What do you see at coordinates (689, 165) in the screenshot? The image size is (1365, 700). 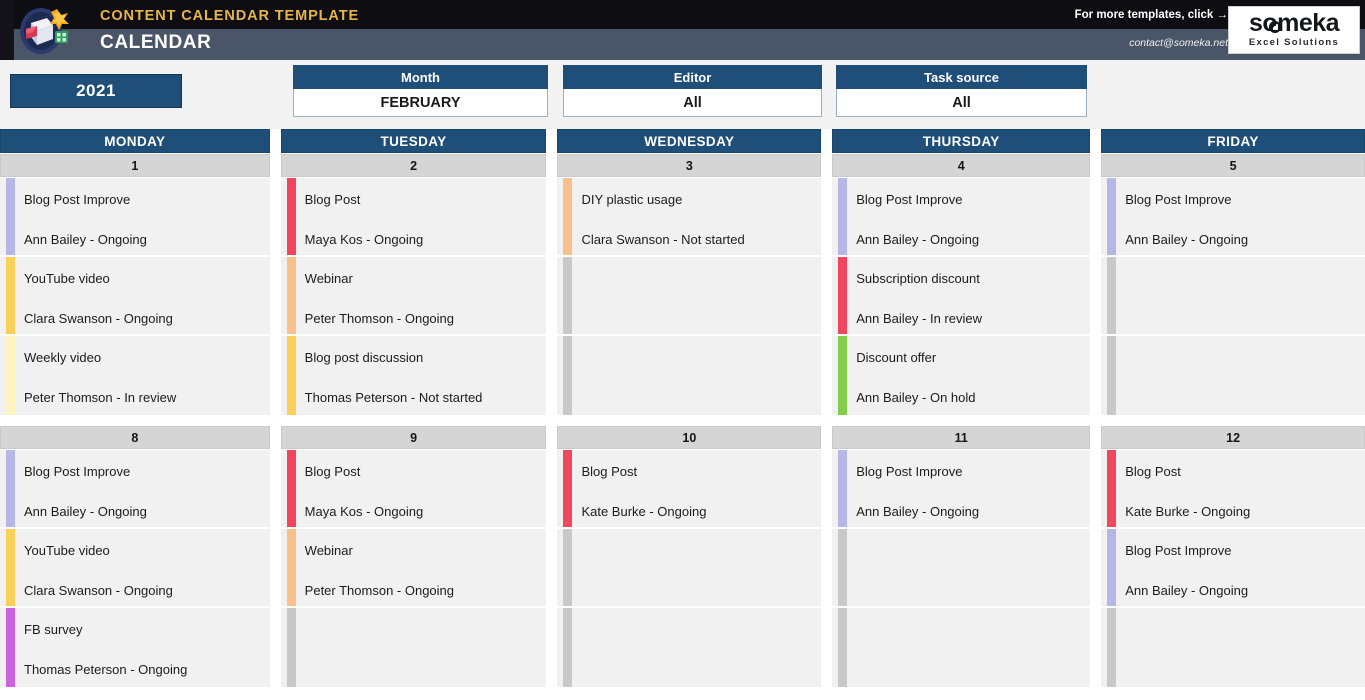 I see `day-number-cell: 3` at bounding box center [689, 165].